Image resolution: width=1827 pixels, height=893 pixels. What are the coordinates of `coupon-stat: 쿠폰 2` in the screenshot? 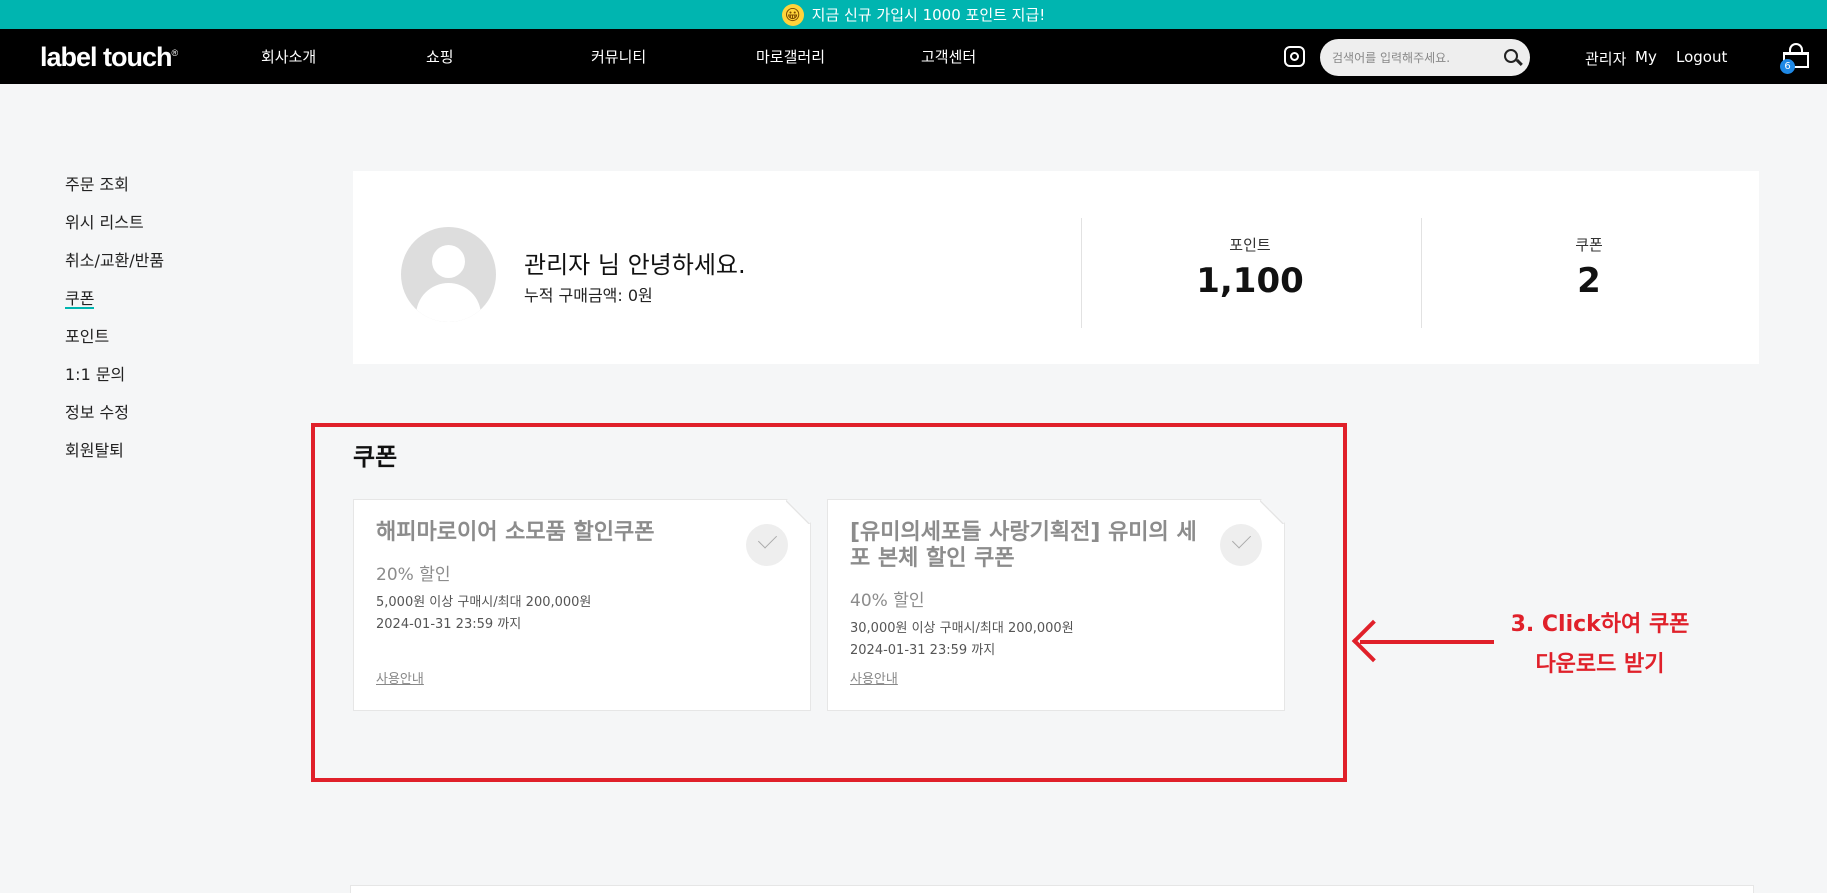 It's located at (1589, 267).